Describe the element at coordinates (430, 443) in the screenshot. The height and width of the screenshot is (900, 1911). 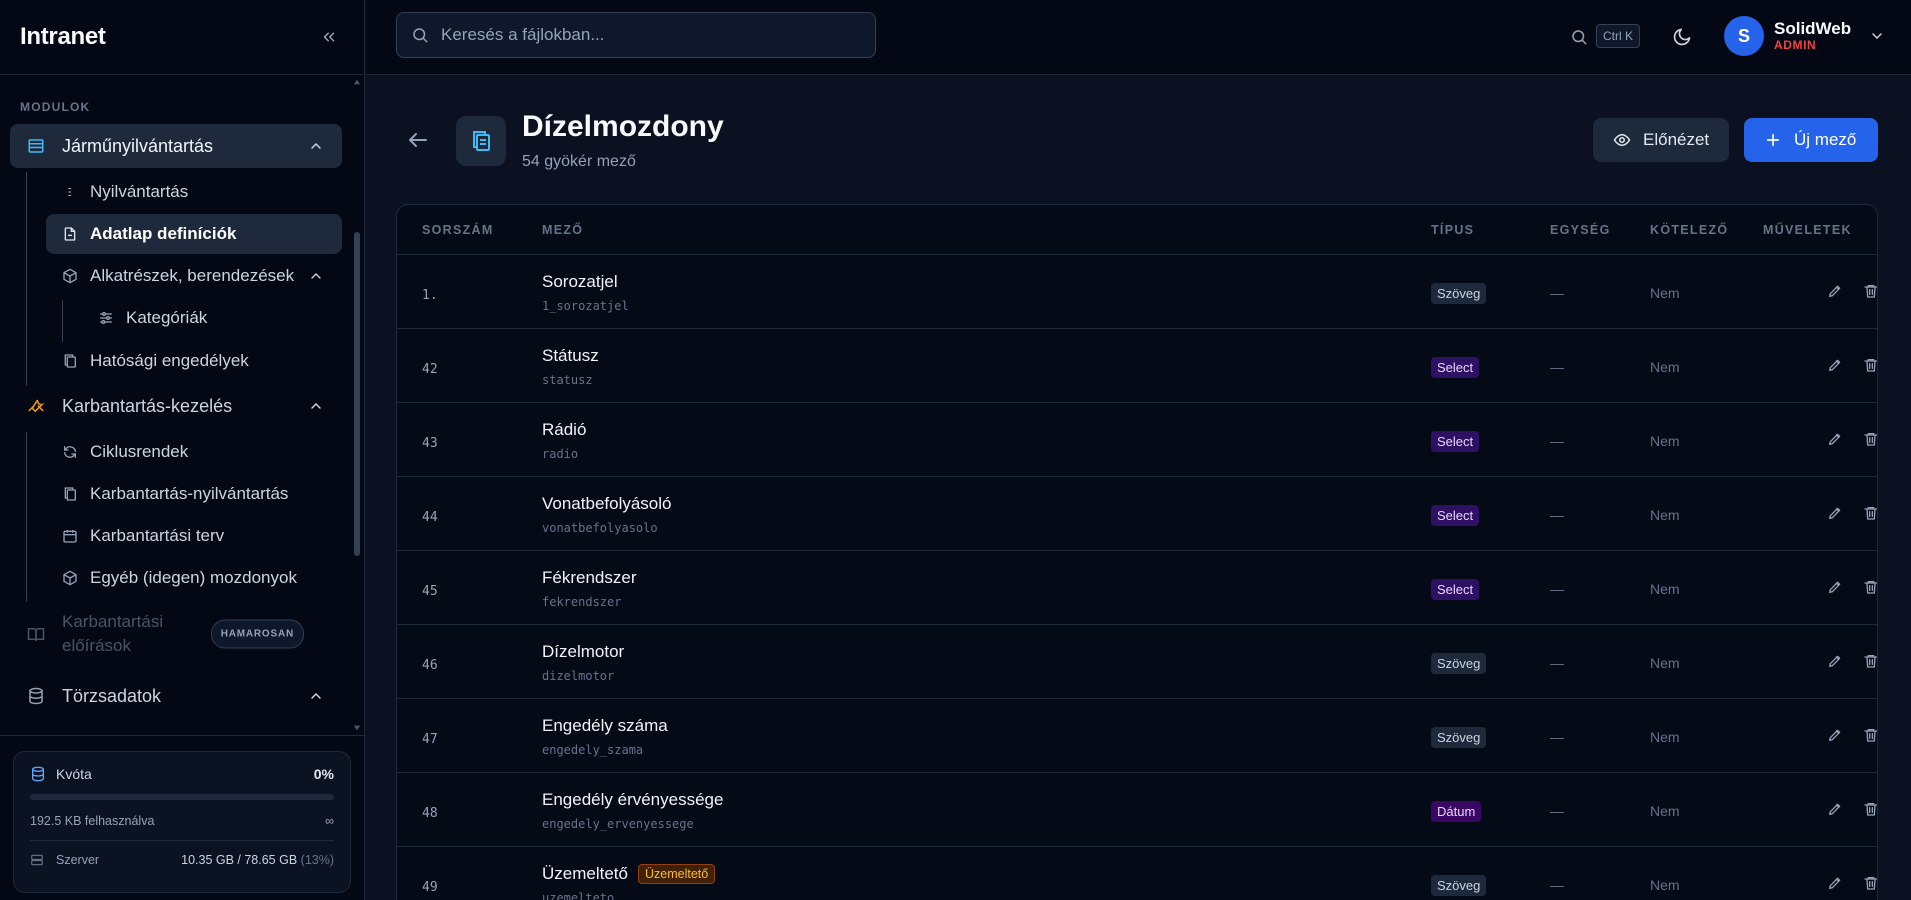
I see `row-number: 43` at that location.